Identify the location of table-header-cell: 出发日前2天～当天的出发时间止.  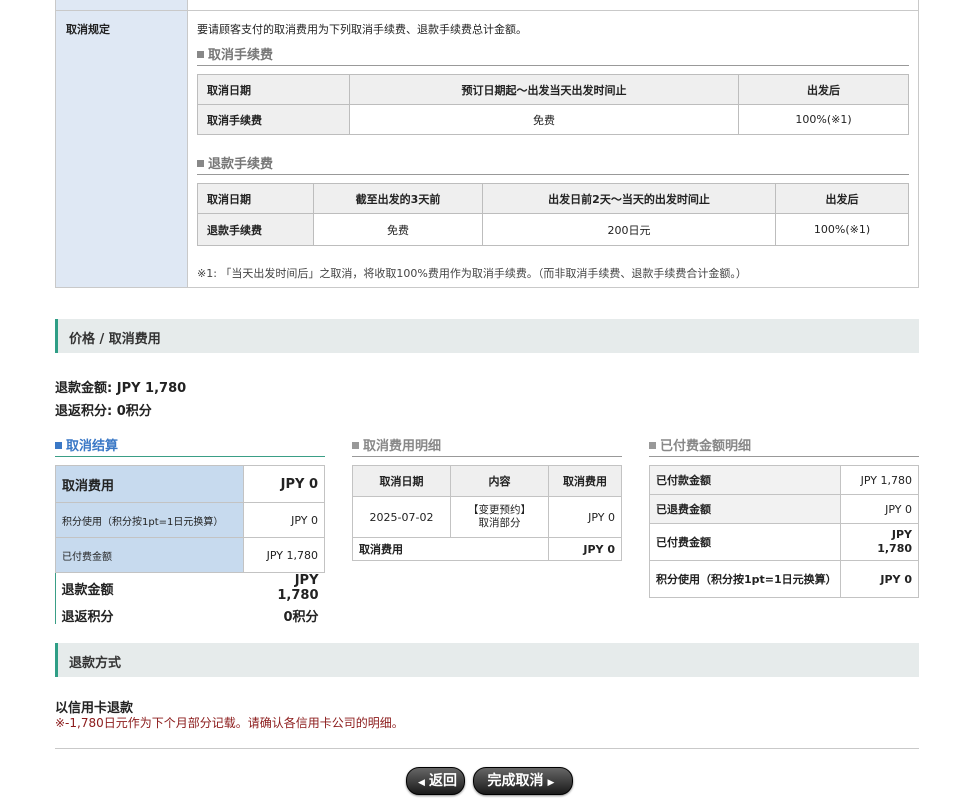
(629, 198).